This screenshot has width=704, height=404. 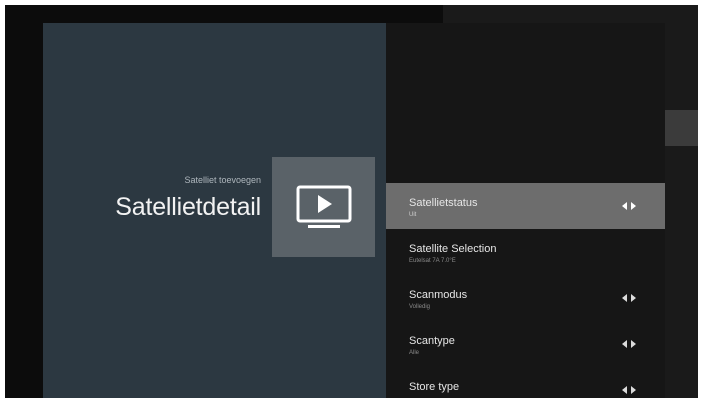 What do you see at coordinates (420, 307) in the screenshot?
I see `menu-item-value: Volledig` at bounding box center [420, 307].